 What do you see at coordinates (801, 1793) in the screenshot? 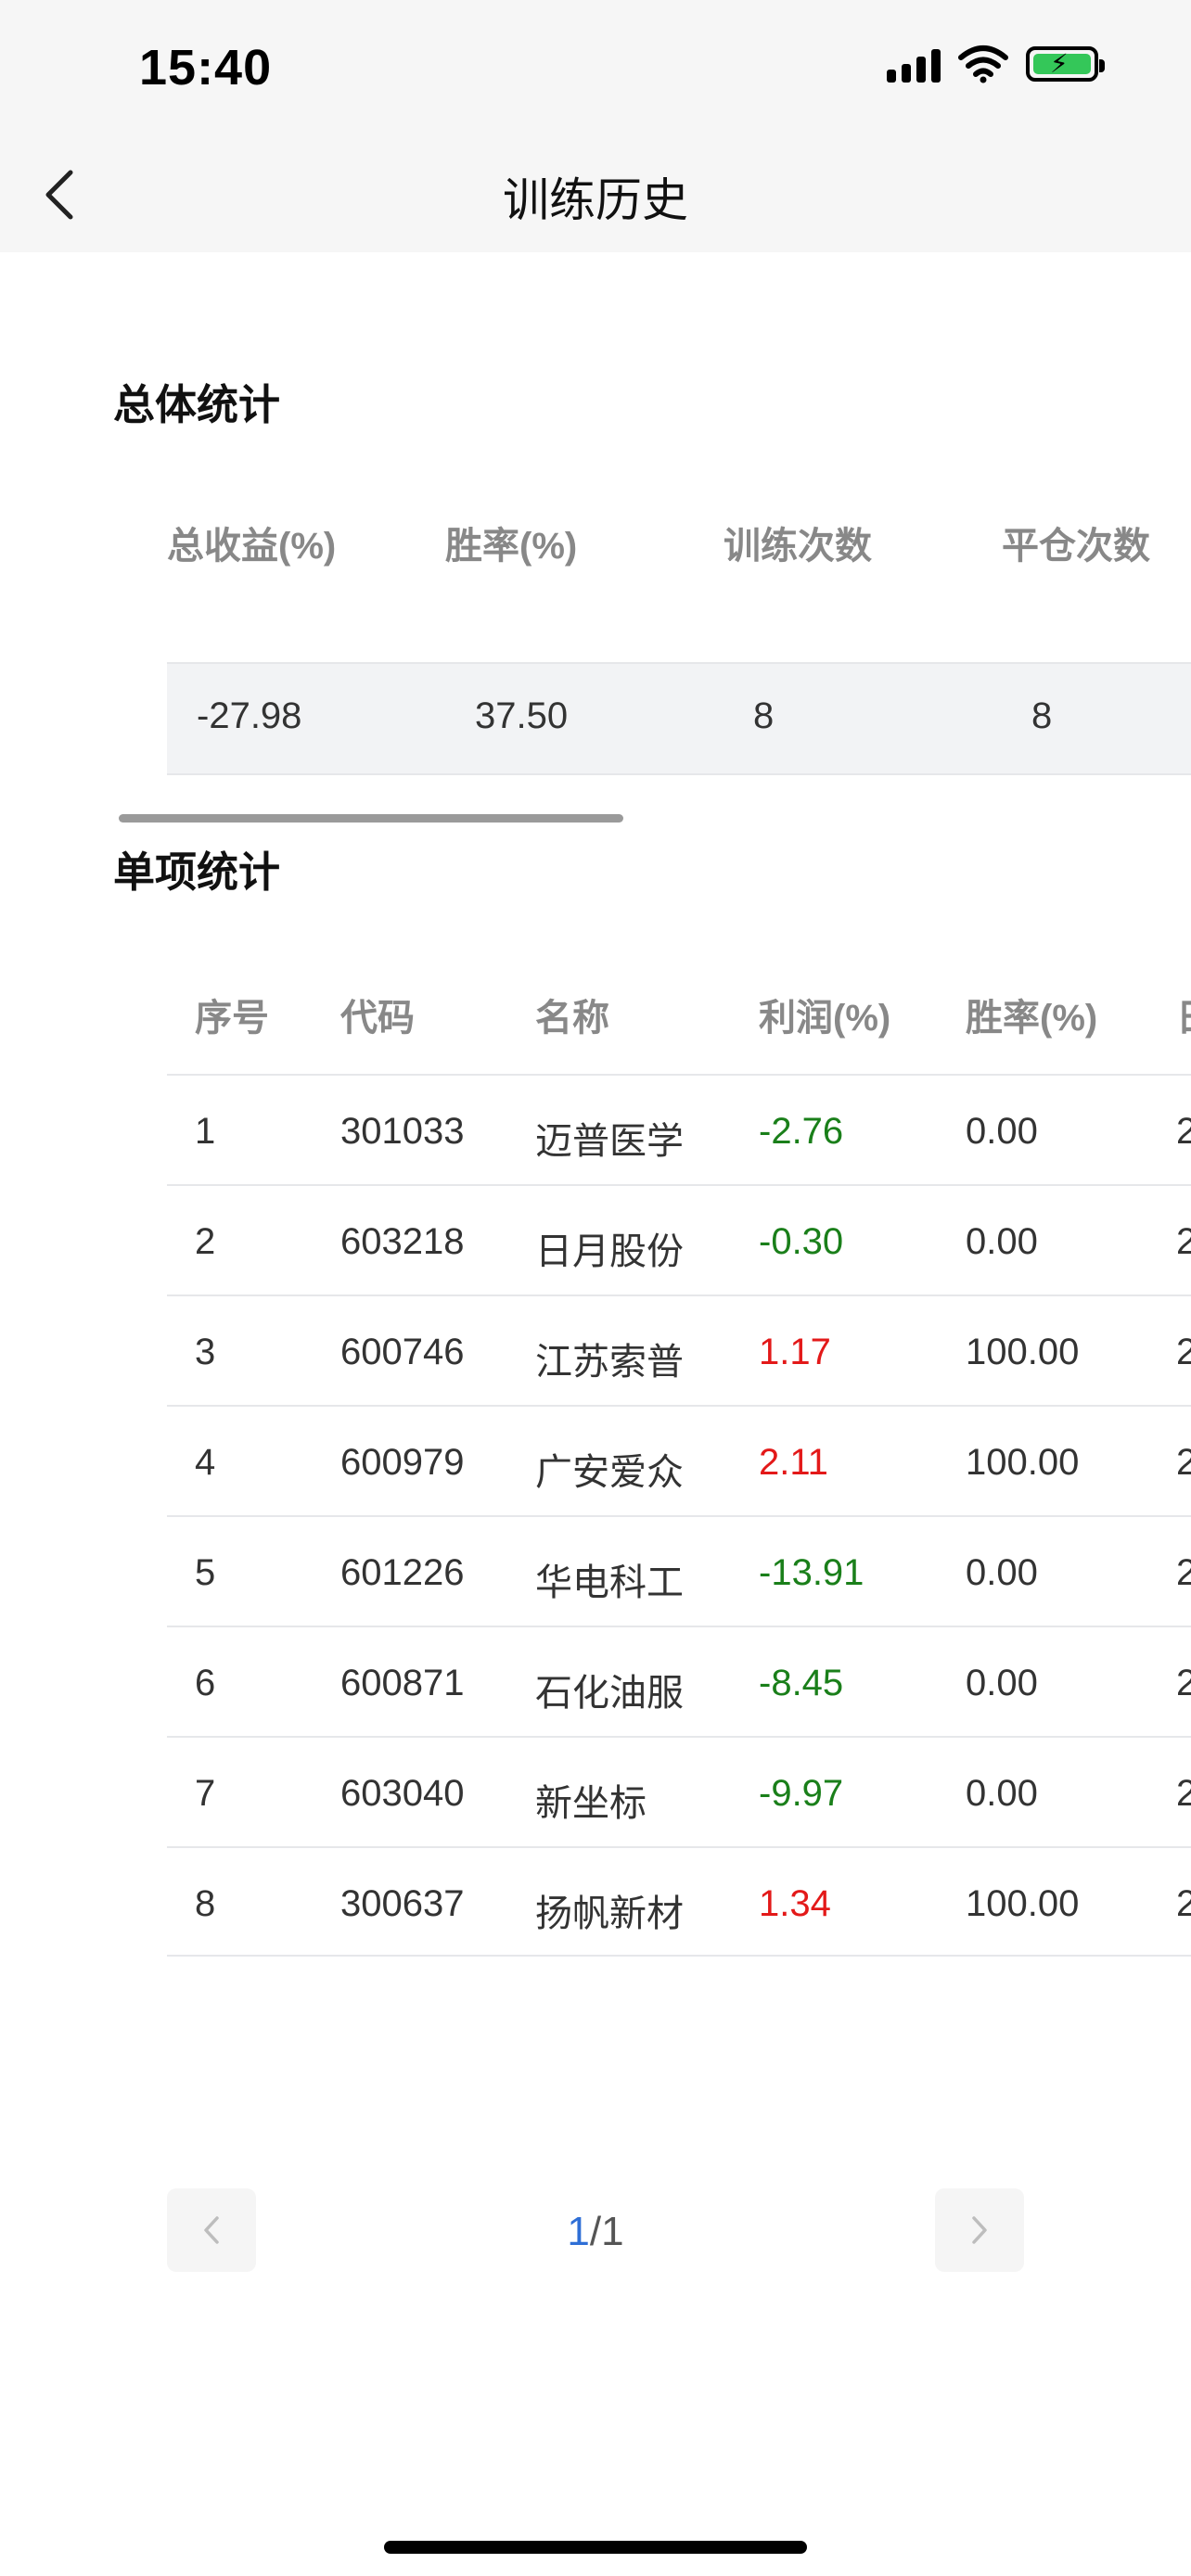
I see `cell-profit: -9.97` at bounding box center [801, 1793].